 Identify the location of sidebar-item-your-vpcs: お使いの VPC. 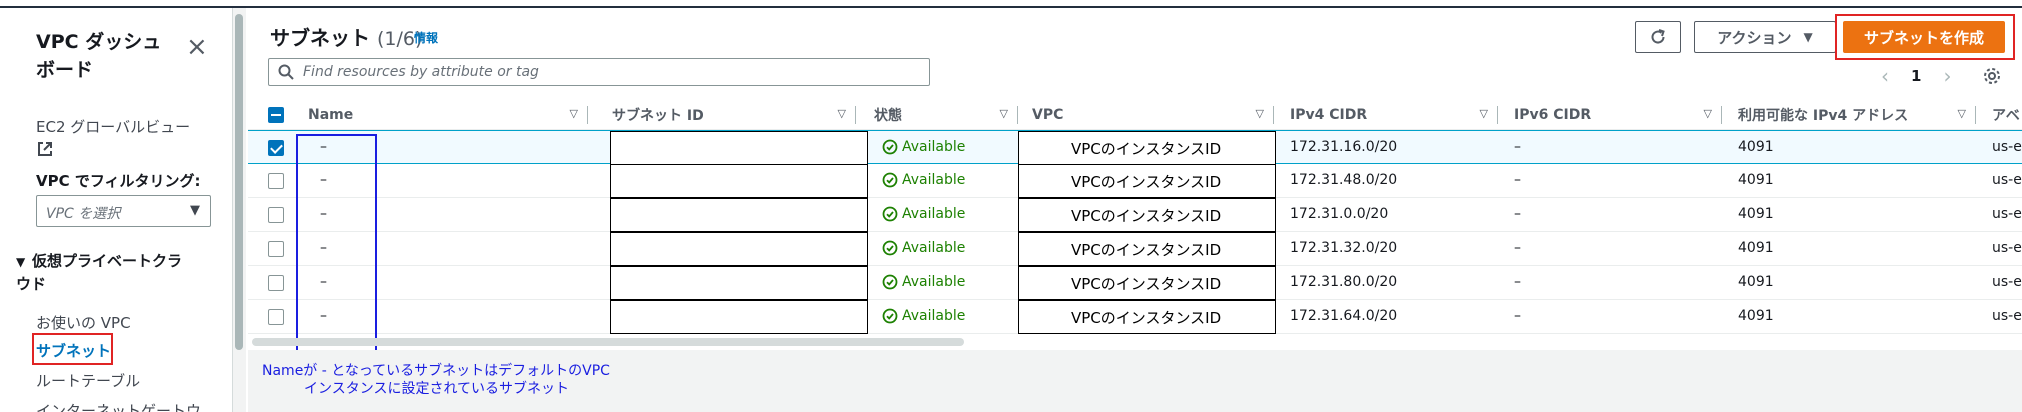
(83, 322).